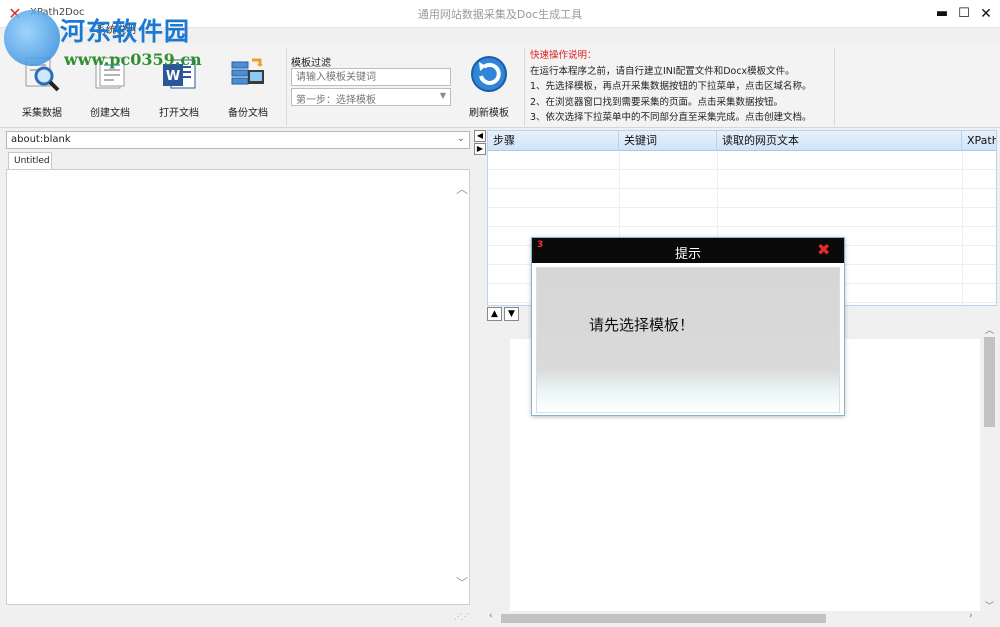 The image size is (1000, 627). I want to click on maximize-button: ☐, so click(964, 14).